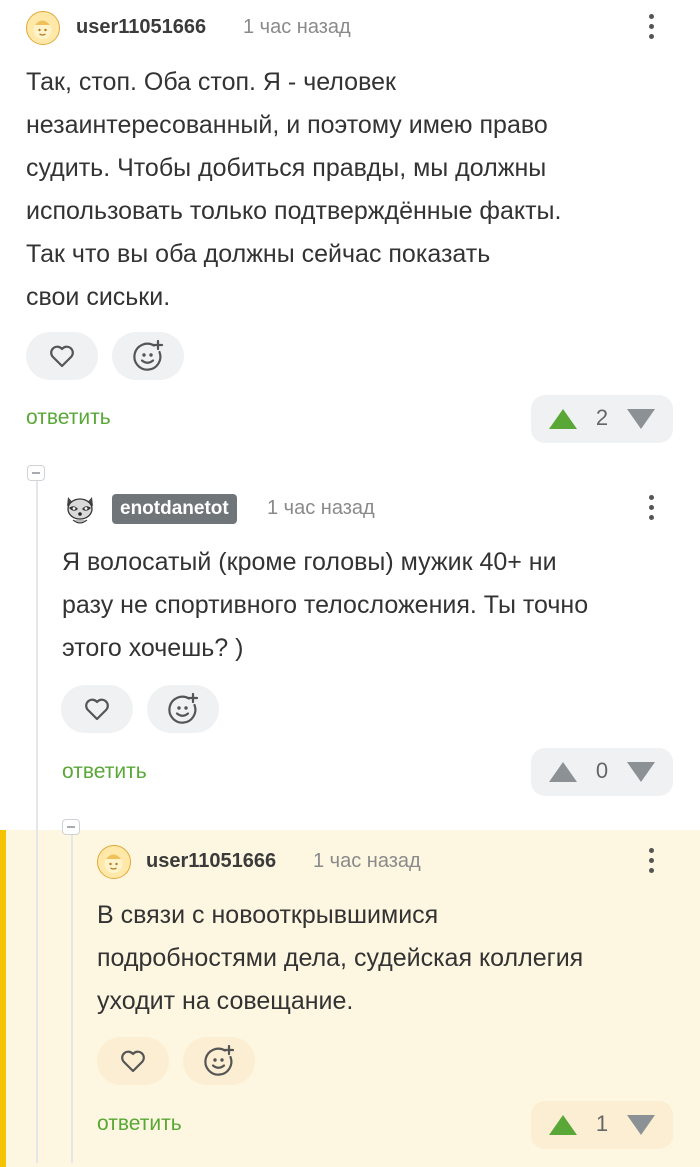 The width and height of the screenshot is (700, 1167). What do you see at coordinates (72, 999) in the screenshot?
I see `thread-line-level2` at bounding box center [72, 999].